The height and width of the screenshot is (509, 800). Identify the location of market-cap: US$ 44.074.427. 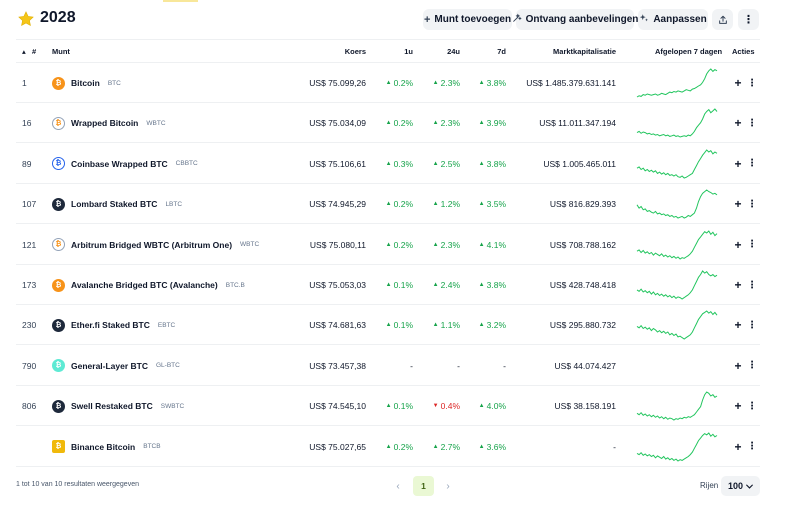
(585, 365).